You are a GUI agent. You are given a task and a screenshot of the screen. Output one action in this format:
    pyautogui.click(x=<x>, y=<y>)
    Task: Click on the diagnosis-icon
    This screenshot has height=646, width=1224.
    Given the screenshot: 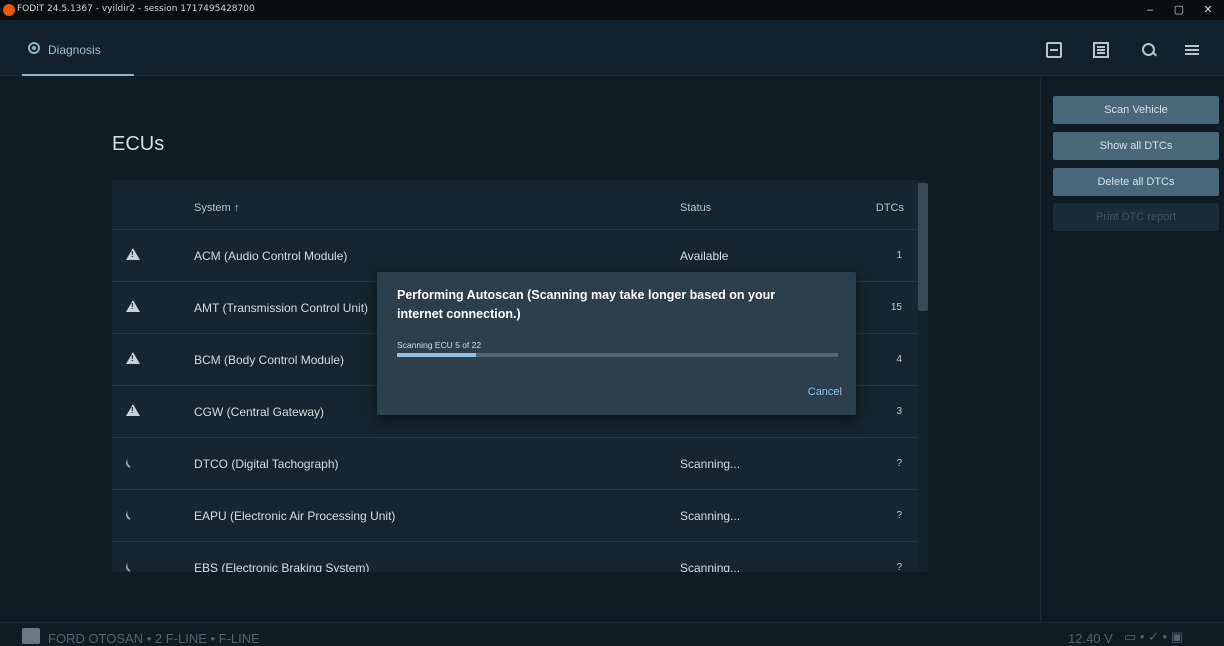 What is the action you would take?
    pyautogui.click(x=34, y=48)
    